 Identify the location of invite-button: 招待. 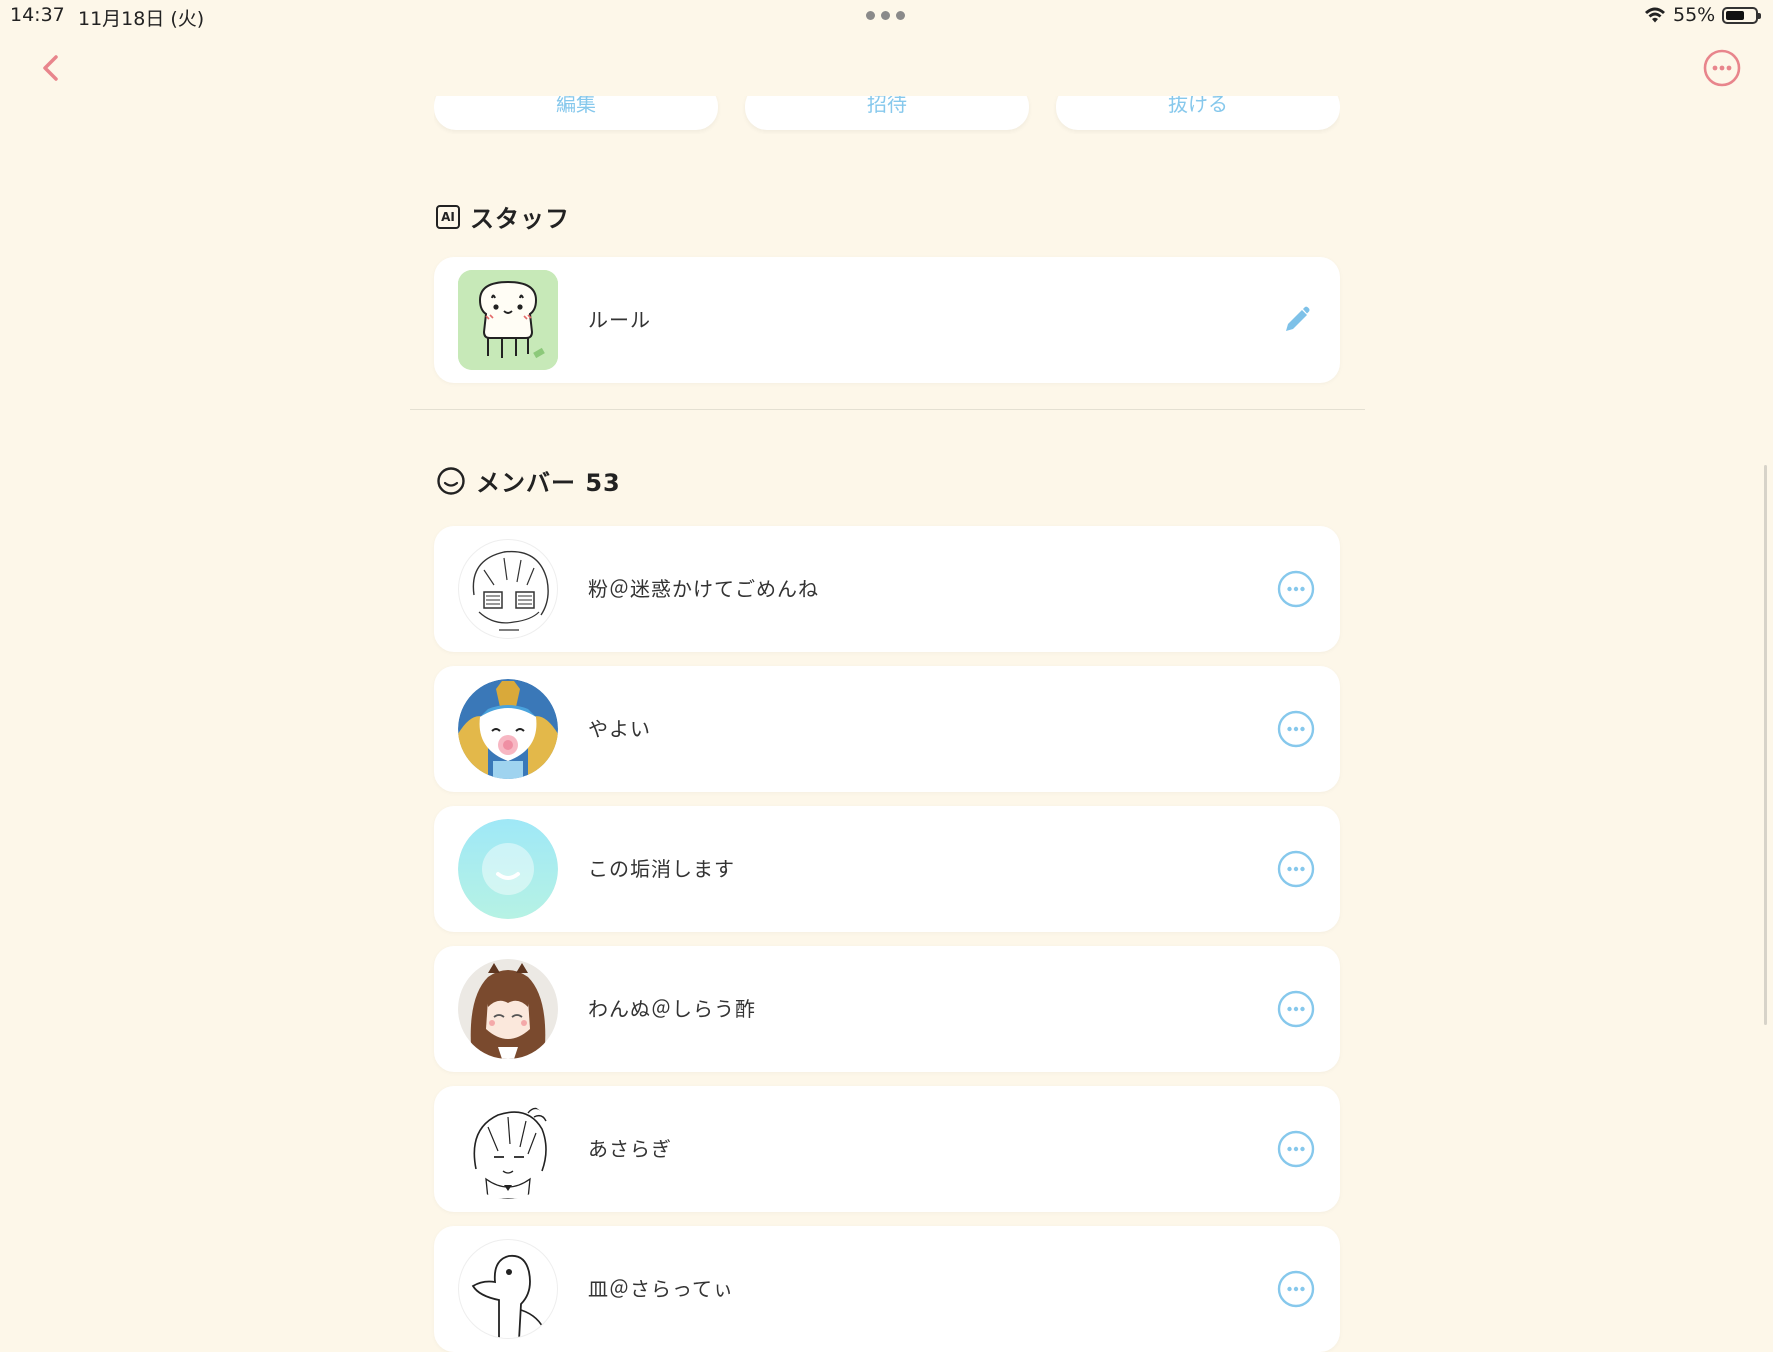
(887, 113).